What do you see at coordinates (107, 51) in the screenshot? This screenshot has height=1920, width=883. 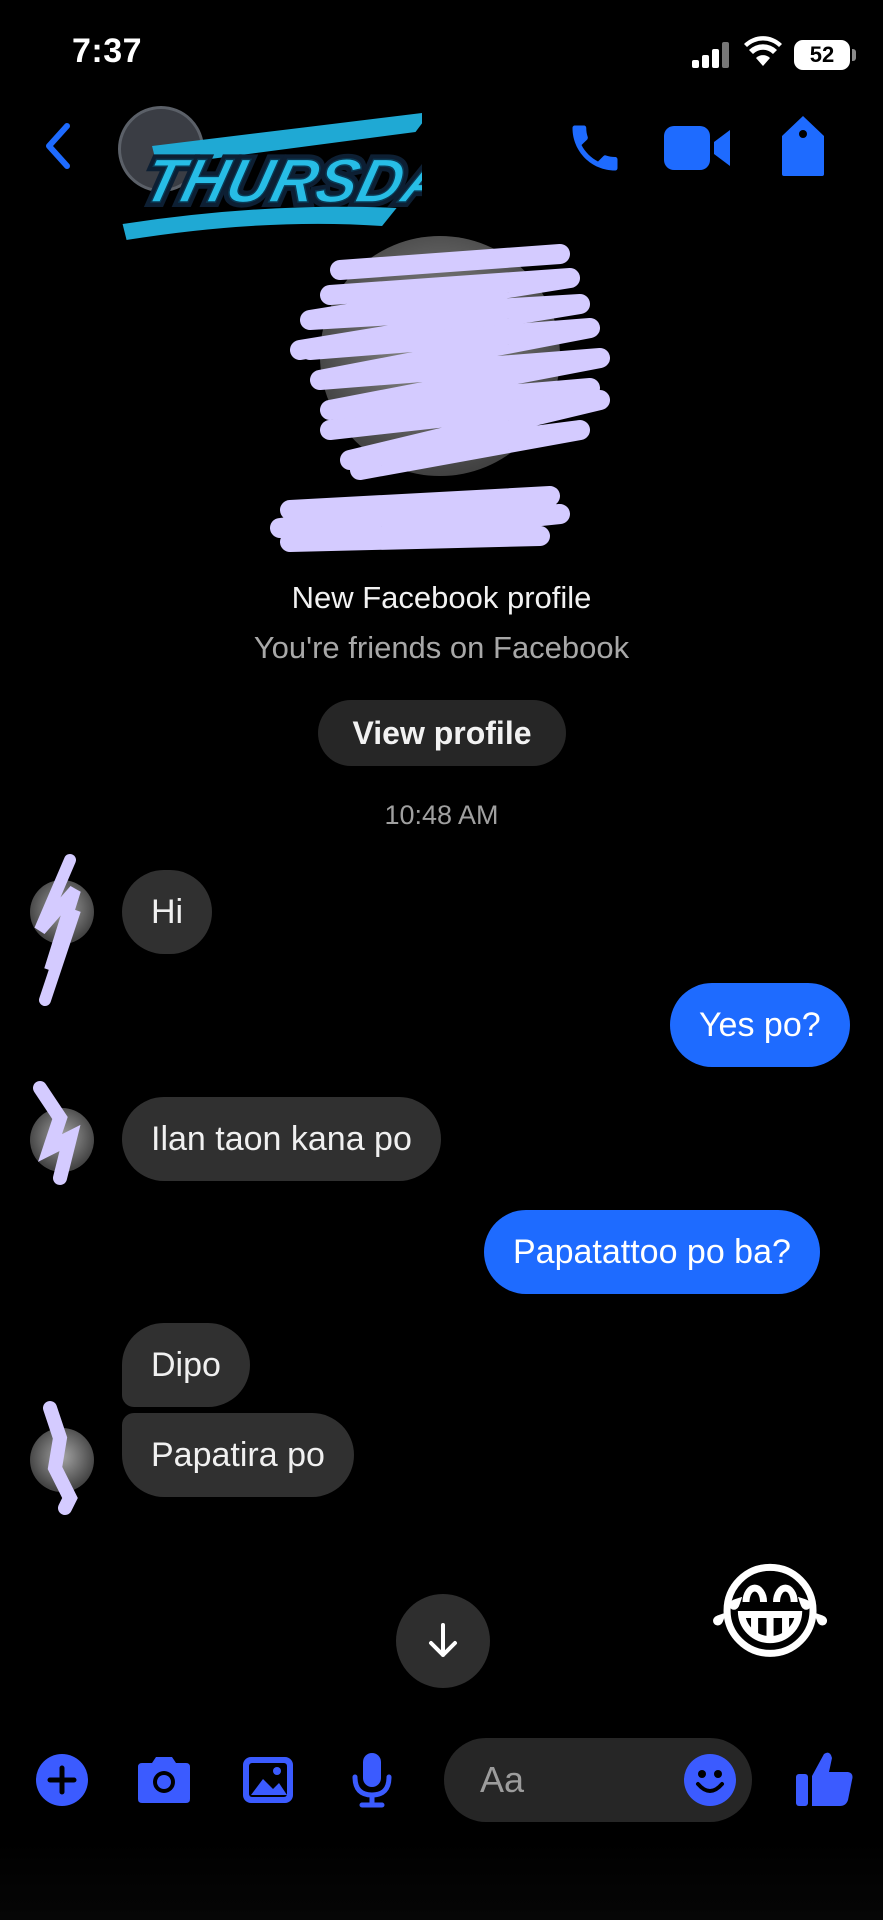 I see `status-time: 7:37` at bounding box center [107, 51].